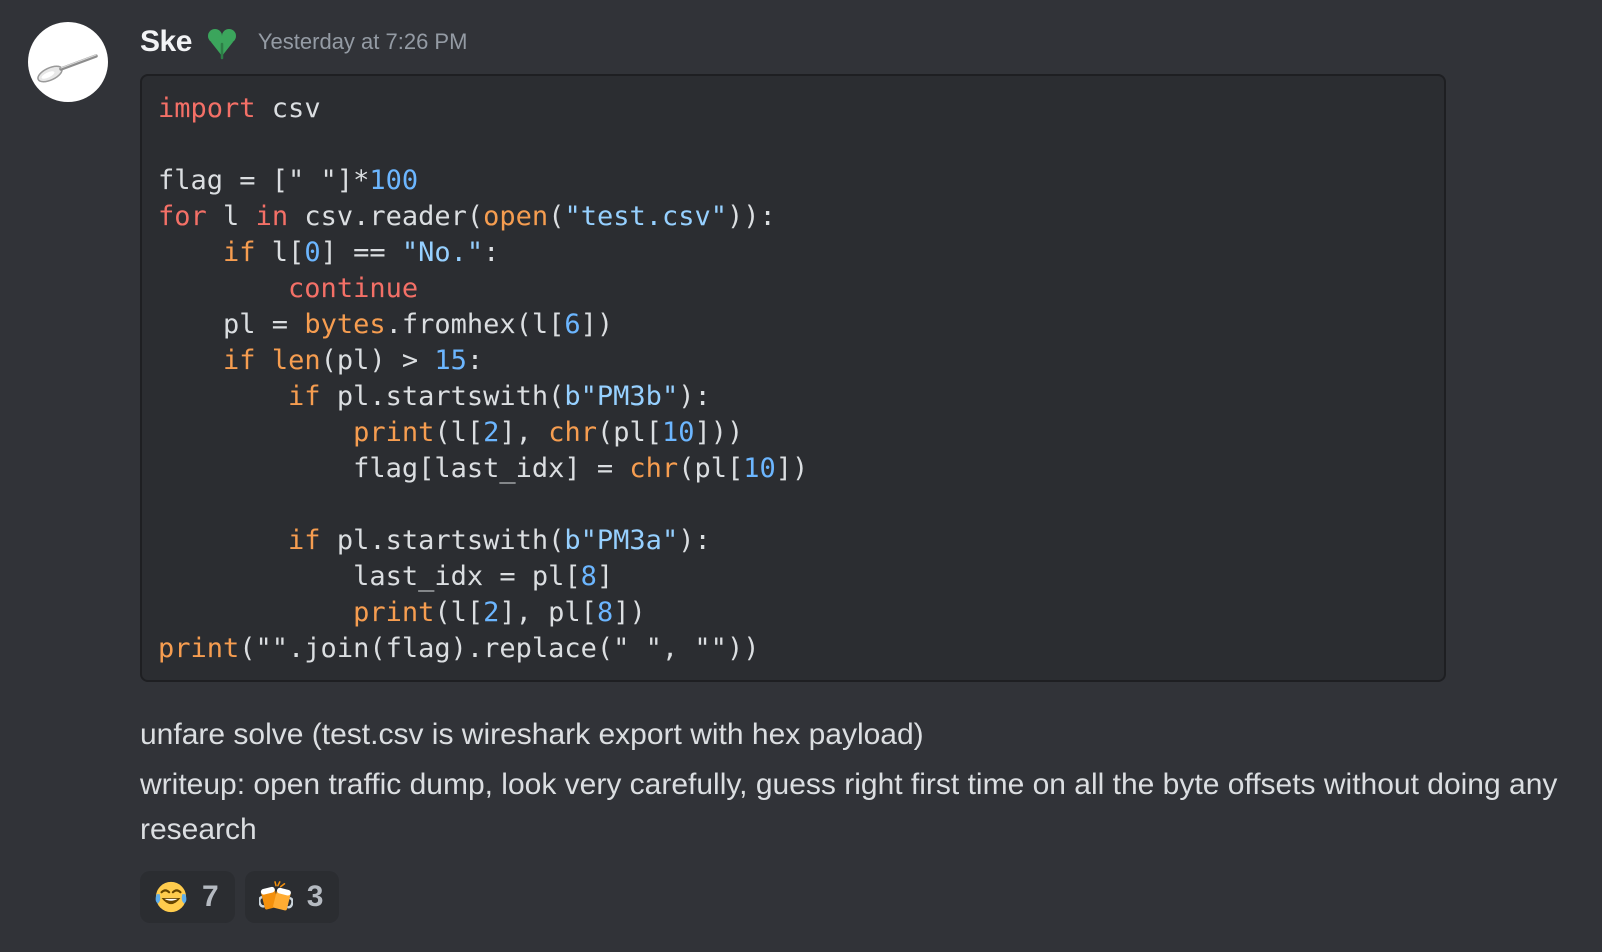 The width and height of the screenshot is (1602, 952). What do you see at coordinates (386, 216) in the screenshot?
I see `code-token: csv.reader(` at bounding box center [386, 216].